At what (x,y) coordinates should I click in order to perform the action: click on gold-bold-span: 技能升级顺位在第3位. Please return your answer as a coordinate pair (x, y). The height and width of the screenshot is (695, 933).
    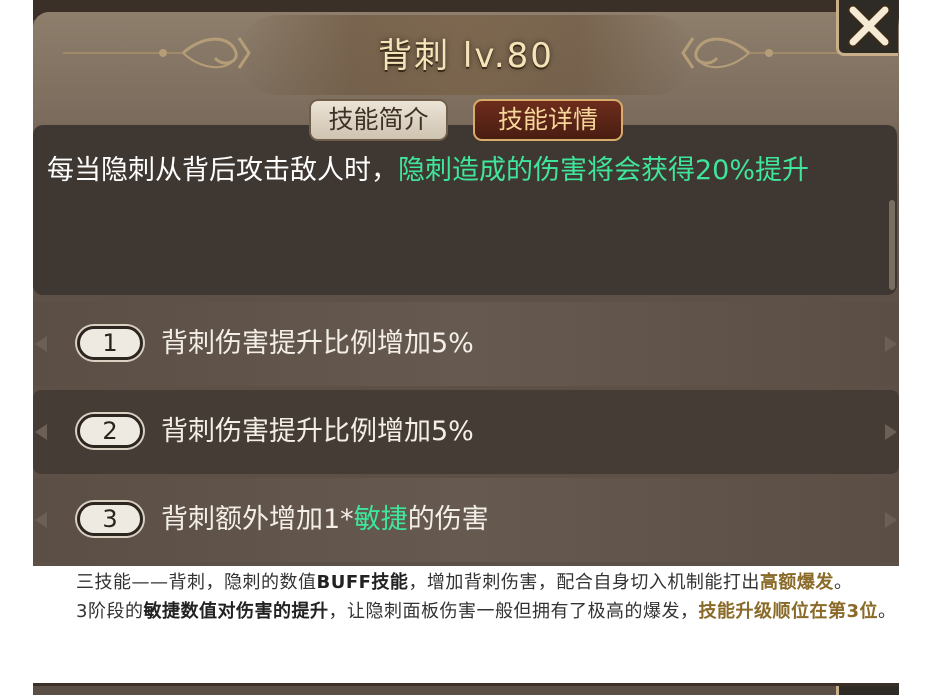
    Looking at the image, I should click on (788, 611).